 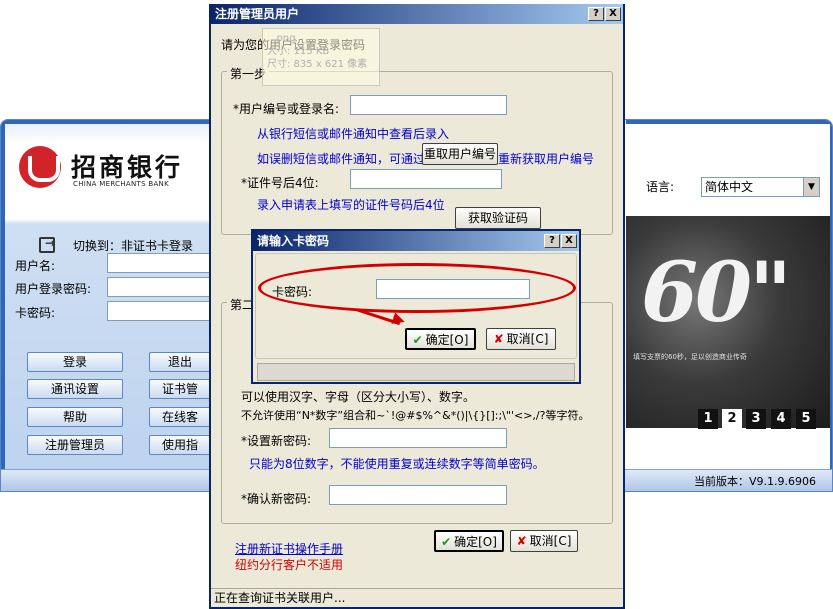 What do you see at coordinates (127, 167) in the screenshot?
I see `bank-logo-text: 招商银行` at bounding box center [127, 167].